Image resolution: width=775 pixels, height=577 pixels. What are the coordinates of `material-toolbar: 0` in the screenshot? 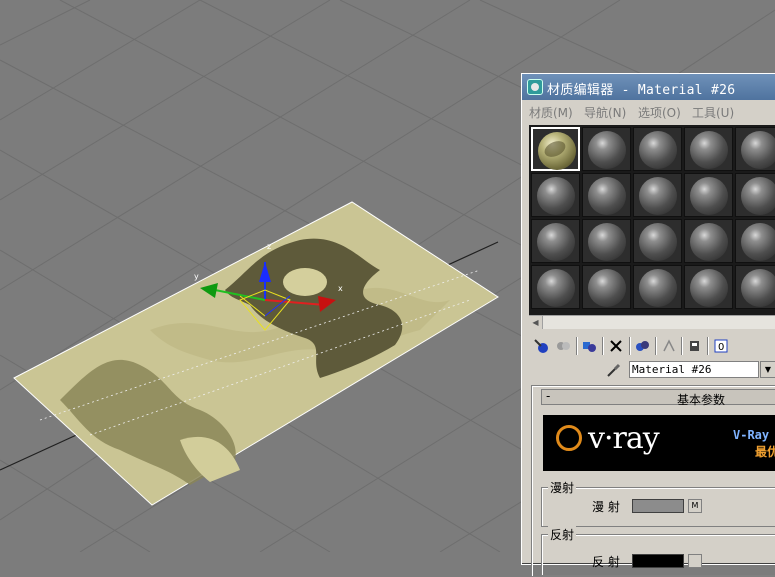 It's located at (652, 347).